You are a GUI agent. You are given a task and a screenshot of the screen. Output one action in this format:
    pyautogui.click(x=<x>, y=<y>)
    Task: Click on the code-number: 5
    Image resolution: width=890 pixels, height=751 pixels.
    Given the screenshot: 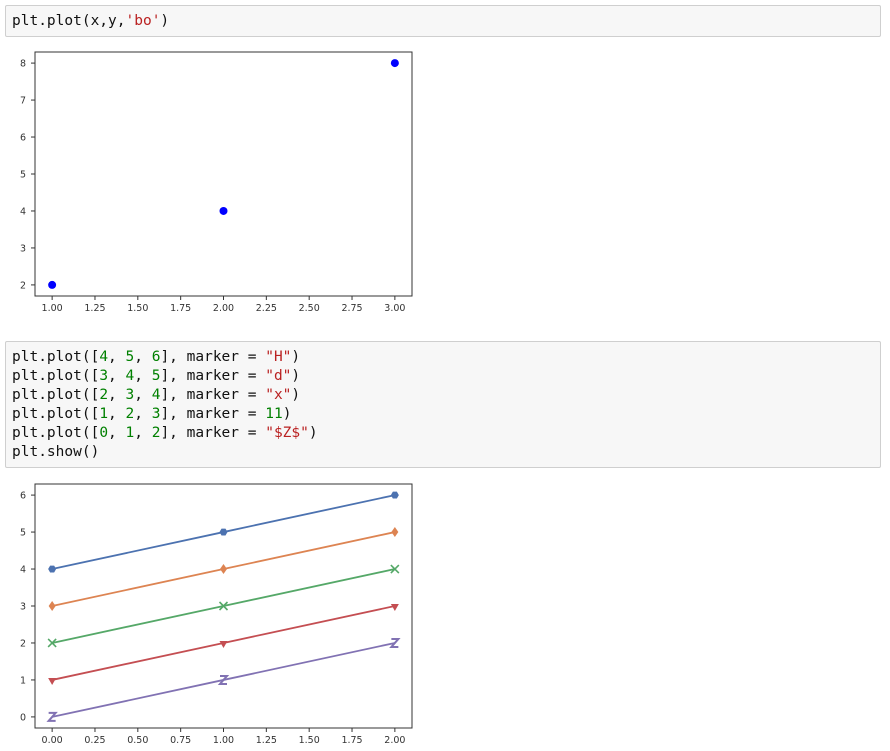 What is the action you would take?
    pyautogui.click(x=130, y=357)
    